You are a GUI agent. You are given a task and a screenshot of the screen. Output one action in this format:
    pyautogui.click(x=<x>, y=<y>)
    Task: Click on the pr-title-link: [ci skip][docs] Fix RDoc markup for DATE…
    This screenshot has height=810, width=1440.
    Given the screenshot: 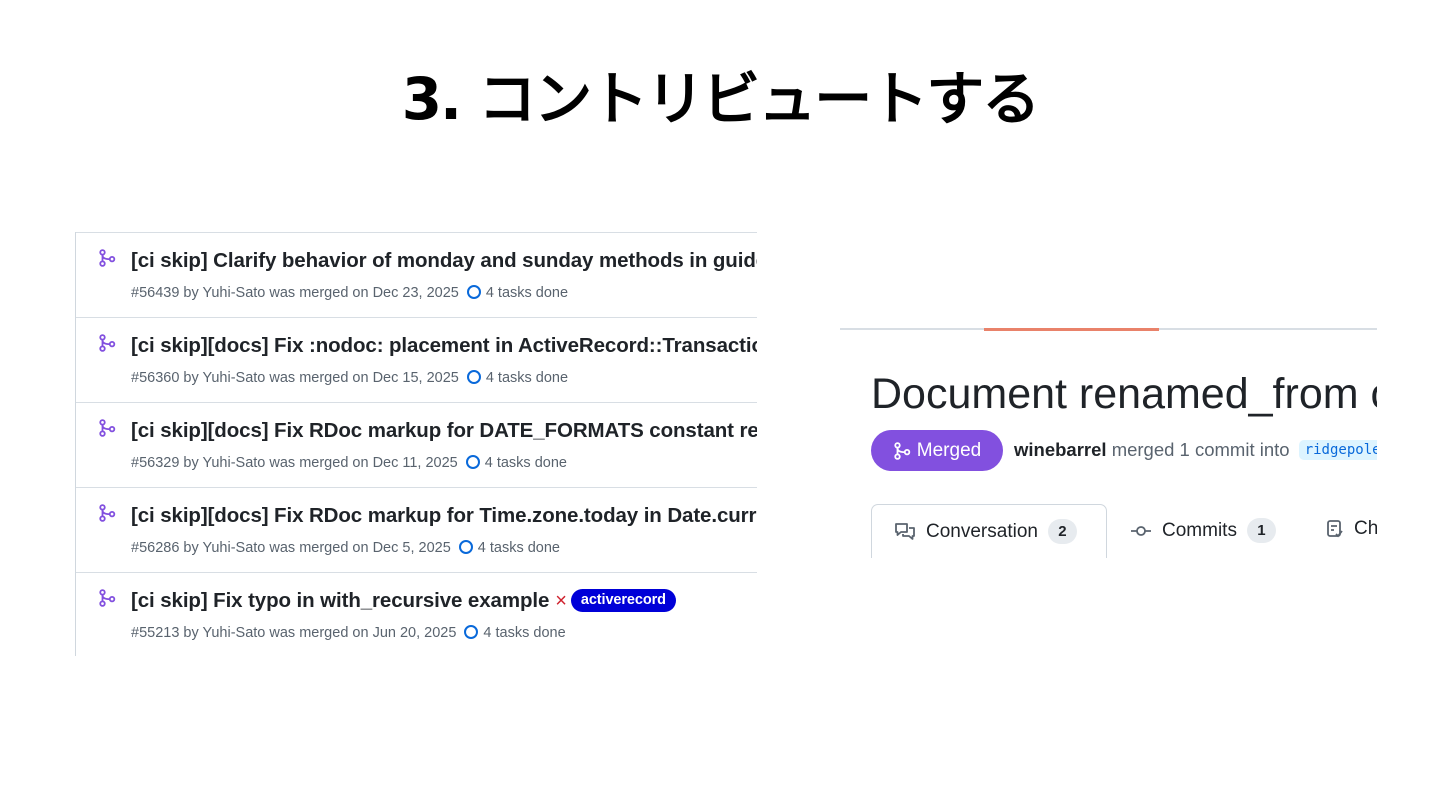 What is the action you would take?
    pyautogui.click(x=444, y=431)
    